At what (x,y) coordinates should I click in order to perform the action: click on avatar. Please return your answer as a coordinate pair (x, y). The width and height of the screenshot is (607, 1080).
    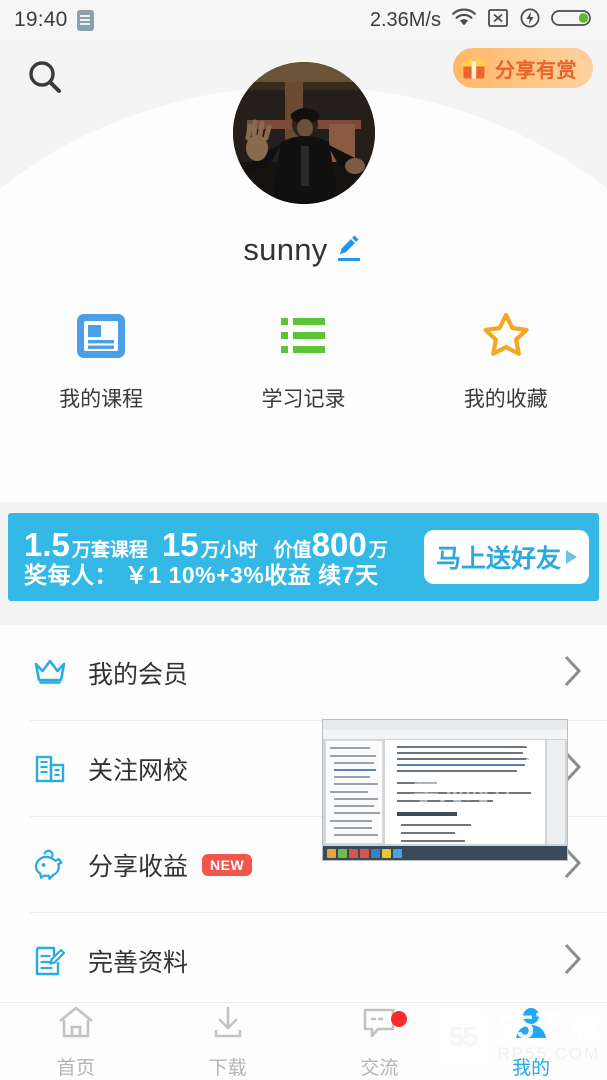
    Looking at the image, I should click on (303, 133).